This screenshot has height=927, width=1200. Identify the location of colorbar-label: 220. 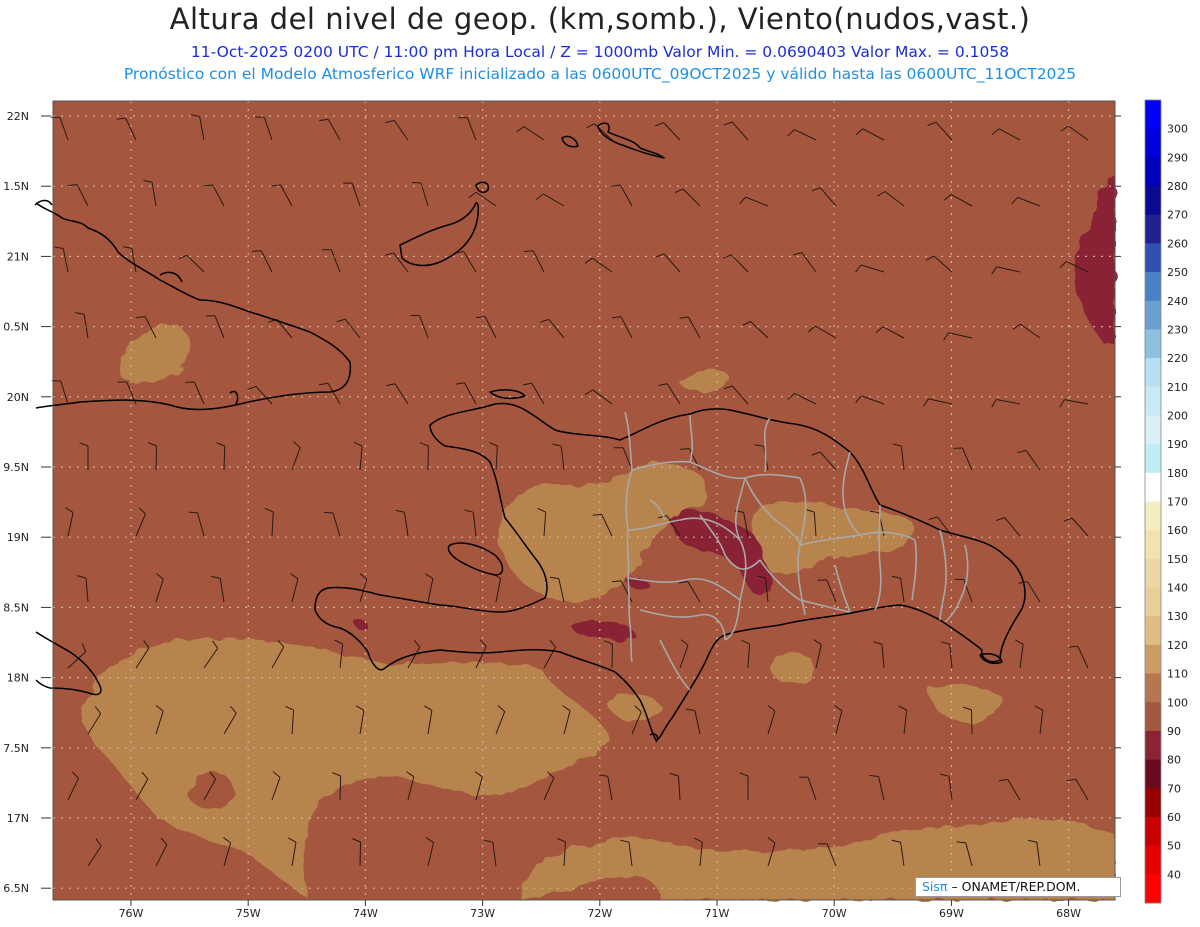
(1177, 358).